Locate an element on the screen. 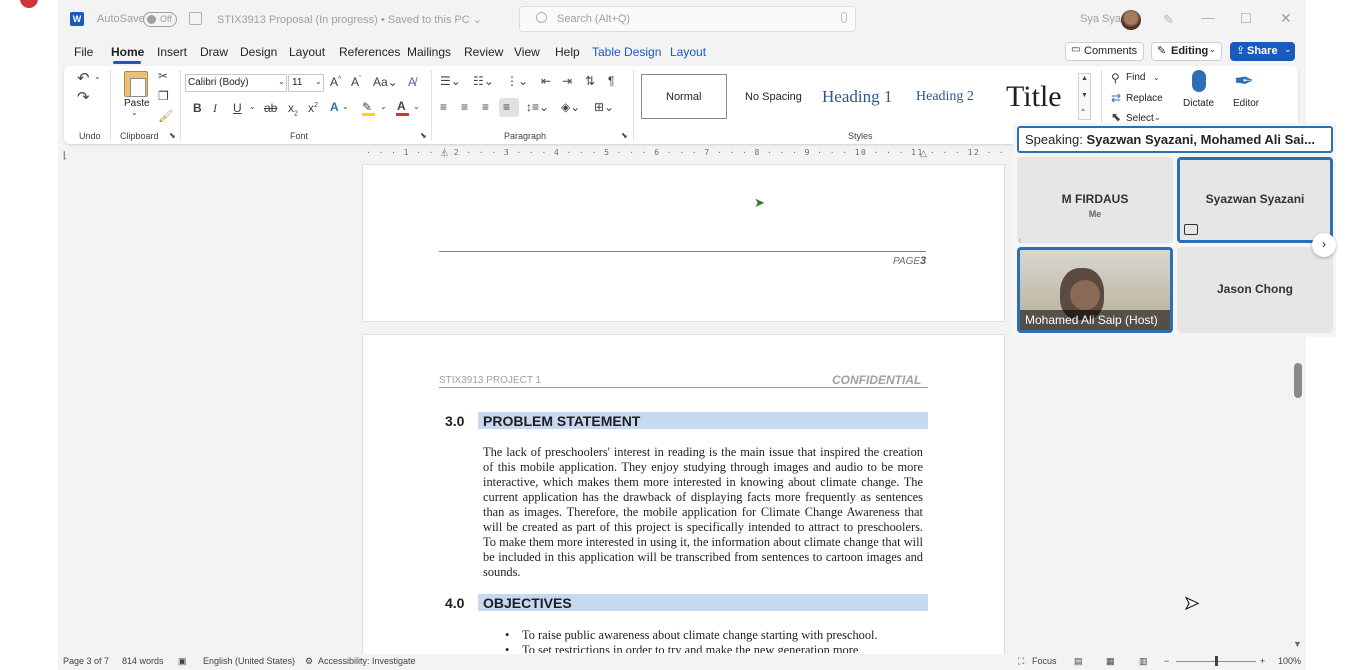  shading-icon: ◈⌄ is located at coordinates (570, 107).